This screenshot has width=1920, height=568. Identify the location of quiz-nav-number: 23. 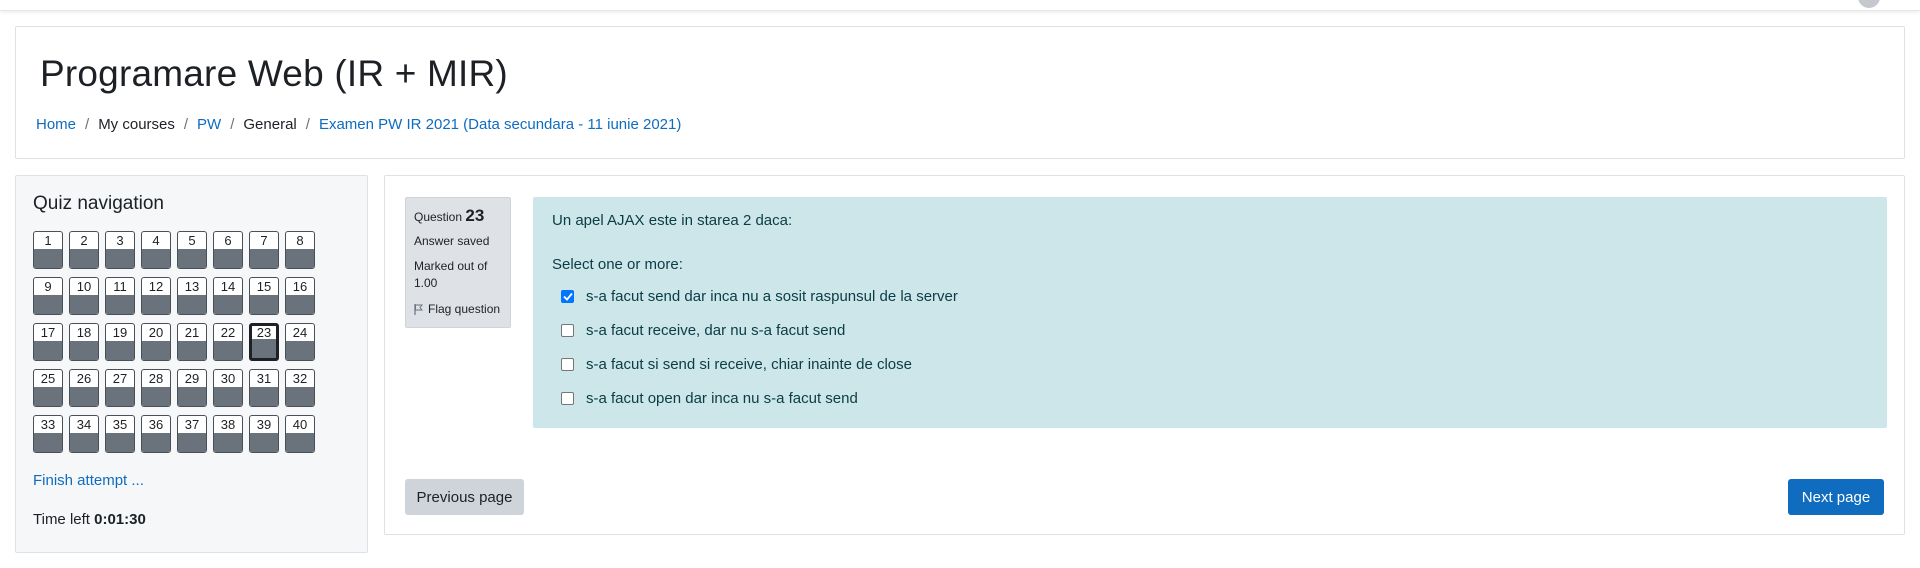
(264, 332).